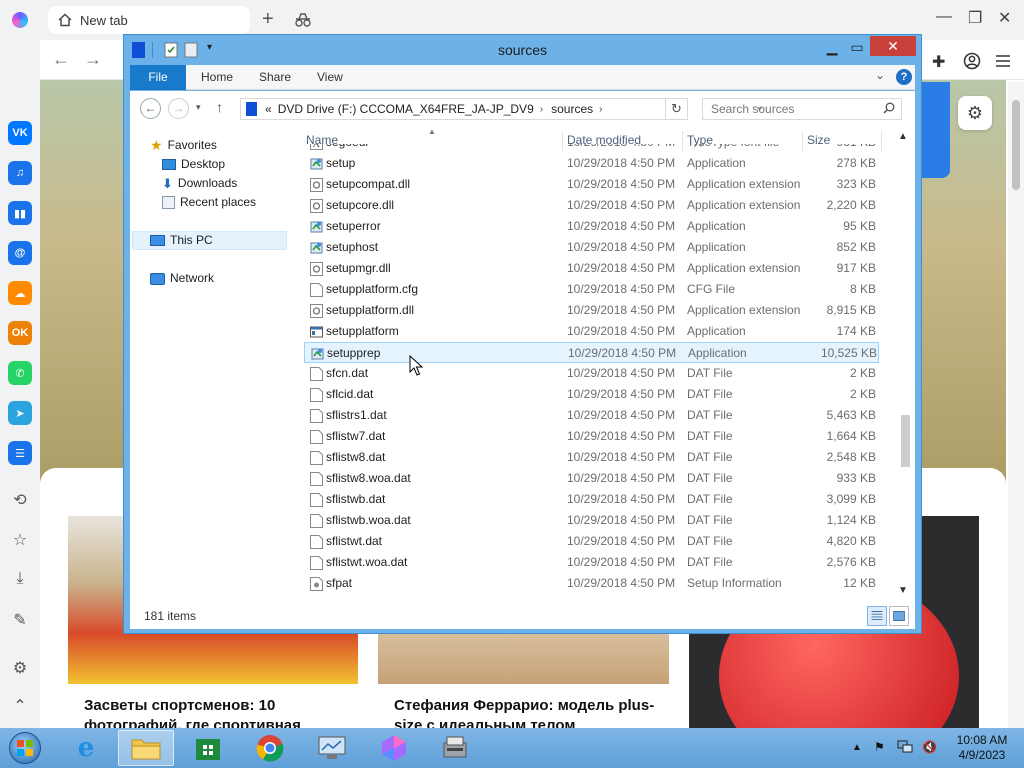 The image size is (1024, 768). What do you see at coordinates (903, 590) in the screenshot?
I see `scroll-down-icon: ▼` at bounding box center [903, 590].